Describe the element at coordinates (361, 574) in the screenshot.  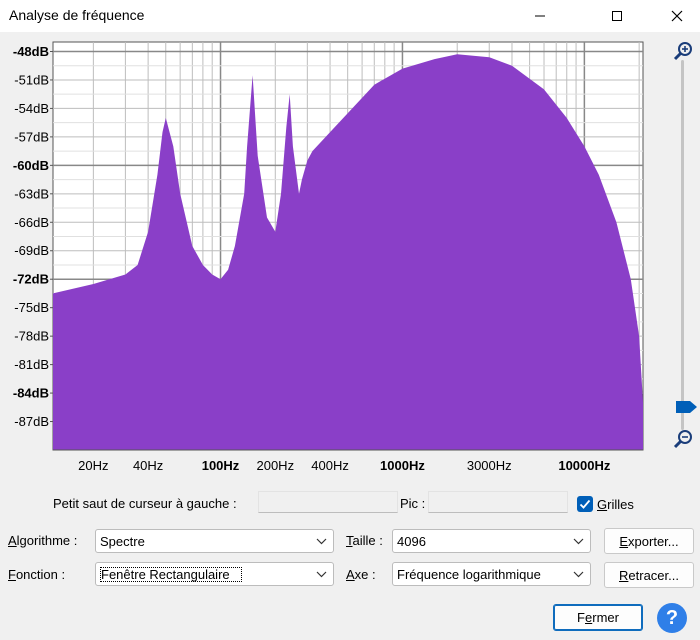
I see `axis-label: Axe :` at that location.